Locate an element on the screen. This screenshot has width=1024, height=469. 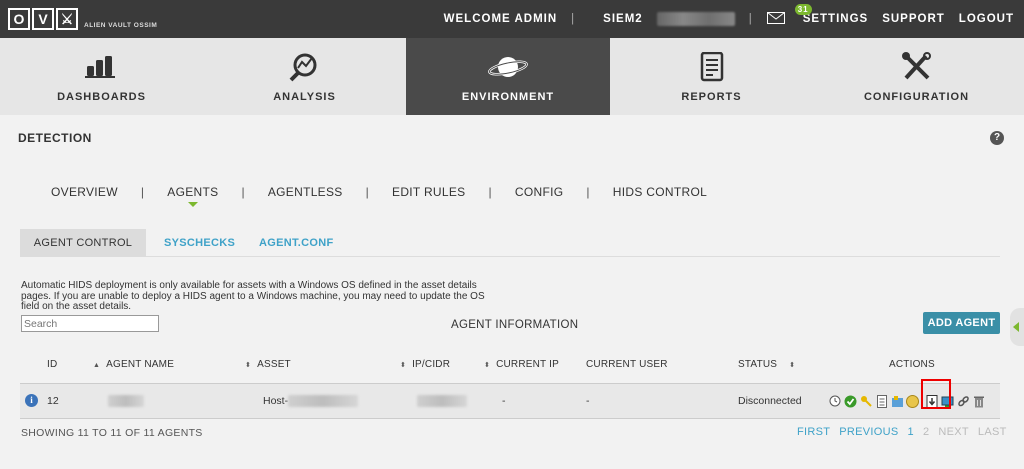
tab-agent-control: AGENT CONTROL is located at coordinates (83, 243).